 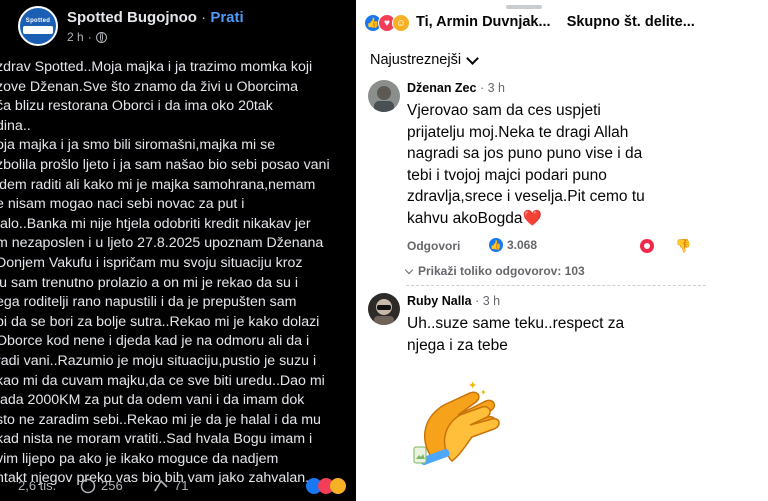 I want to click on avatar-logo-text: Spotted, so click(x=38, y=21).